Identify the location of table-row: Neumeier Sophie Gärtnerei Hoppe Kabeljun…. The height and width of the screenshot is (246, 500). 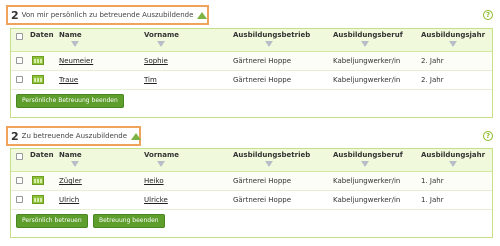
(251, 61).